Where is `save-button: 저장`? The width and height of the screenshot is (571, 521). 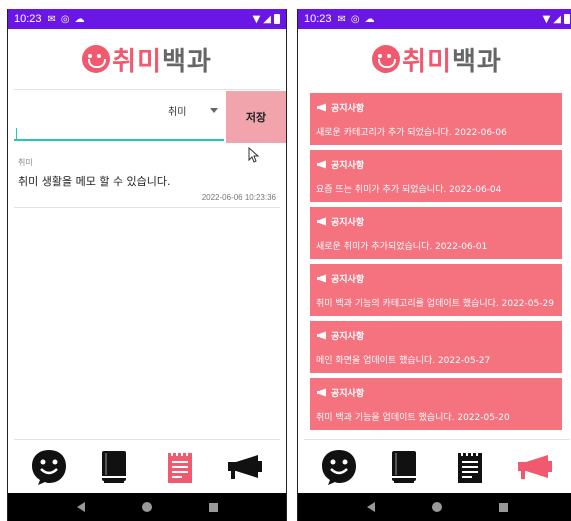 save-button: 저장 is located at coordinates (256, 117).